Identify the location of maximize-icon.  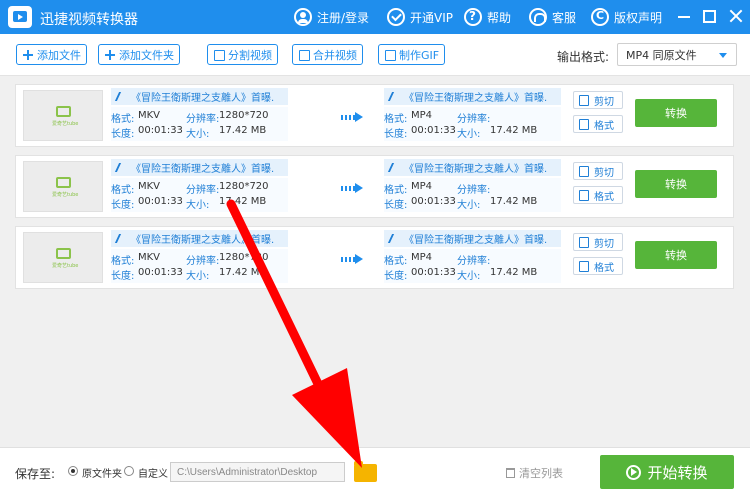
(709, 16).